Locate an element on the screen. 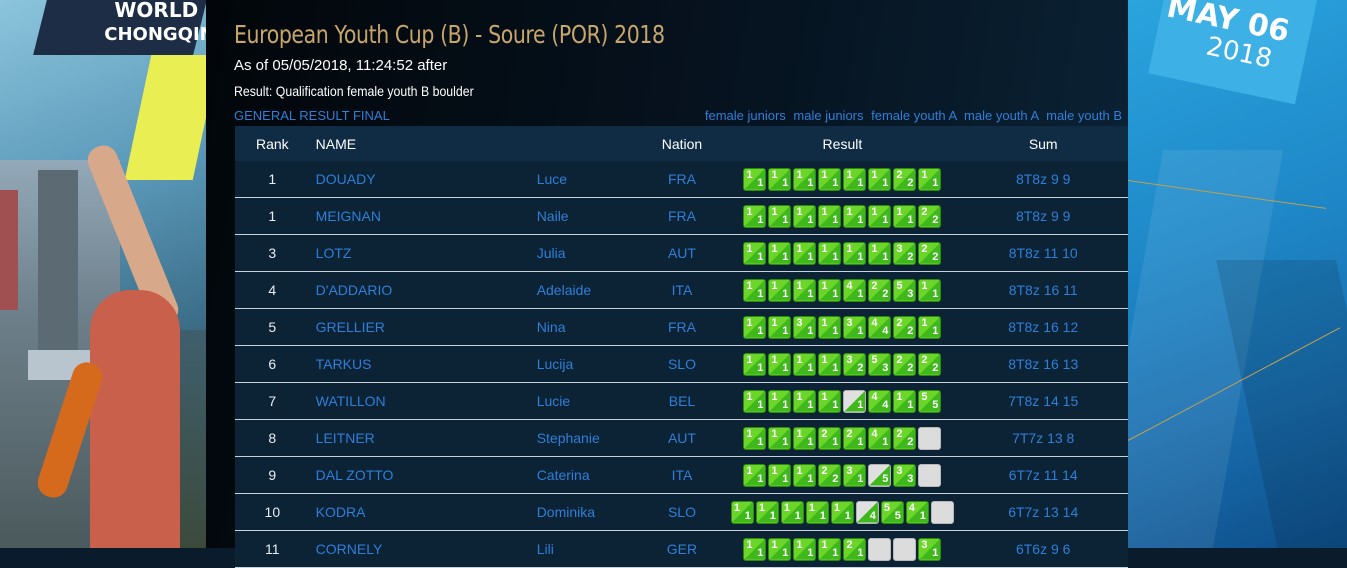 The height and width of the screenshot is (568, 1347). result-cell: 1111111132532222 is located at coordinates (842, 364).